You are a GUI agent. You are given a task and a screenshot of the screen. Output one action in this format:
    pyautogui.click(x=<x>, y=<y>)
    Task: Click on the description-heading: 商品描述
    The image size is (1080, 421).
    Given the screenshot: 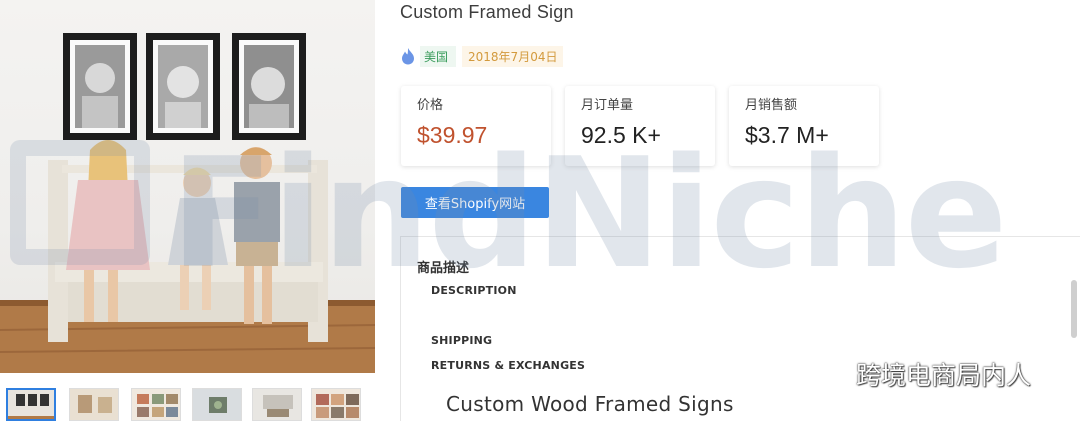 What is the action you would take?
    pyautogui.click(x=443, y=268)
    